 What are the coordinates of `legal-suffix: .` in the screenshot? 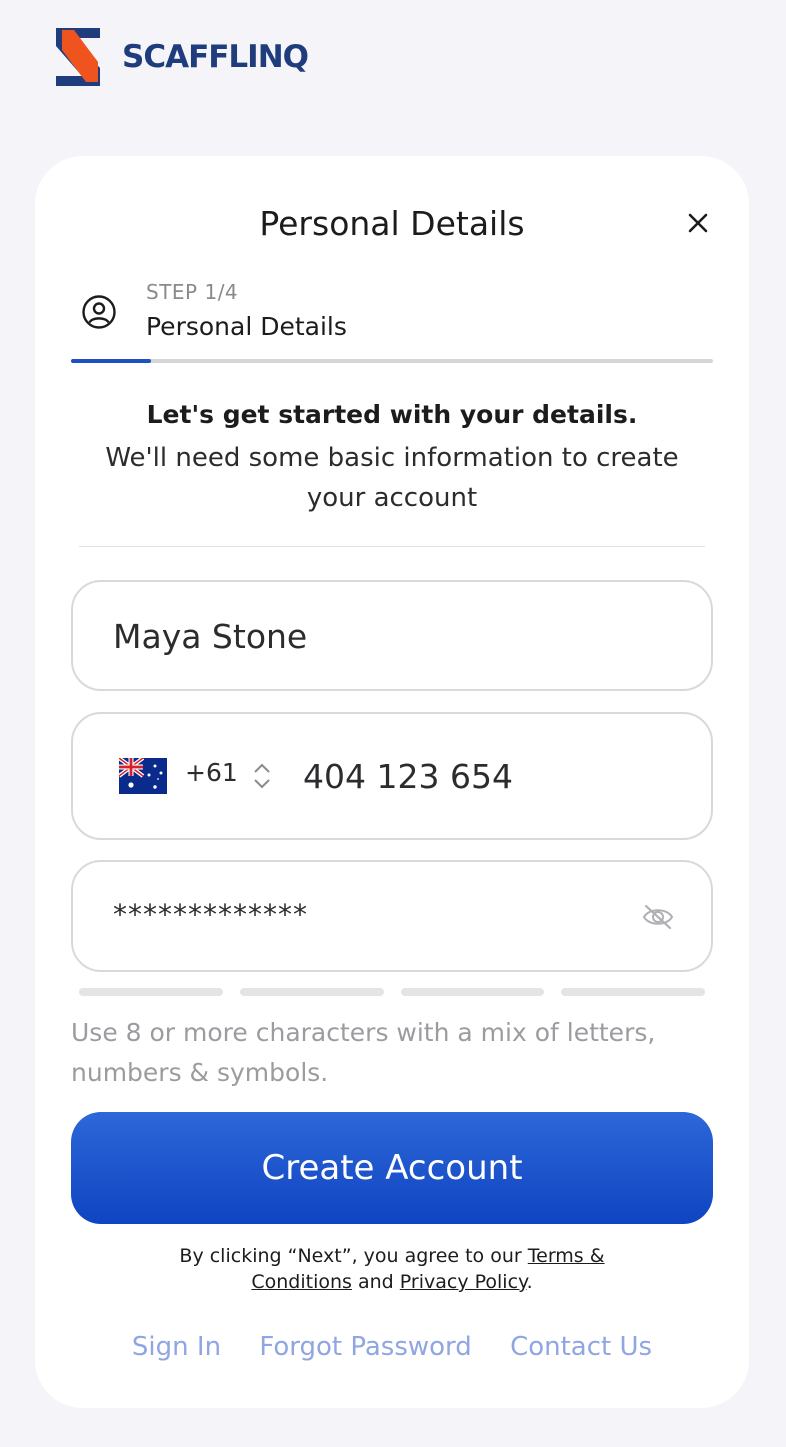 It's located at (529, 1282).